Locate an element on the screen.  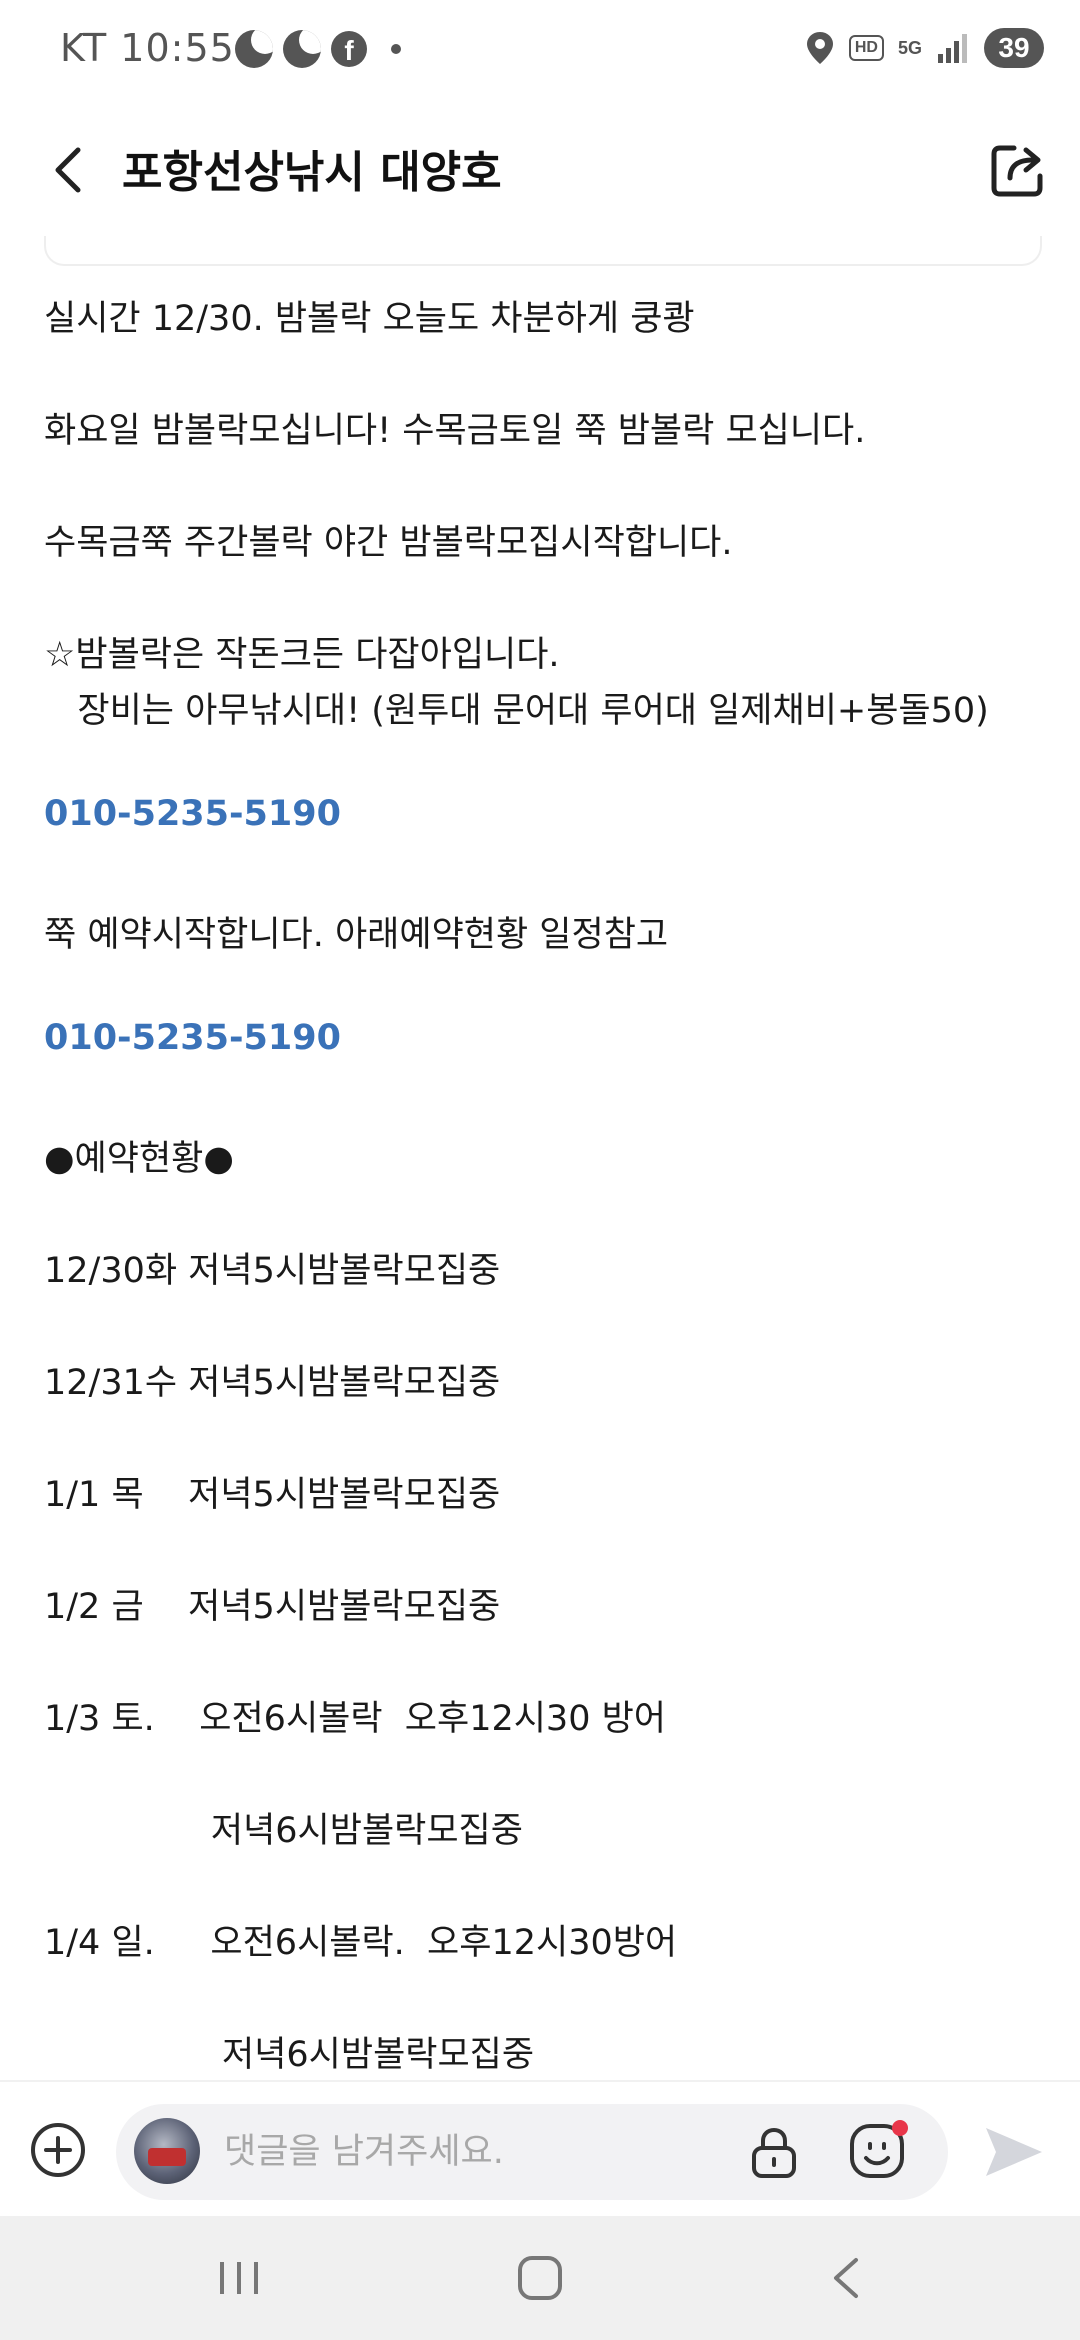
post-line: 장비는 아무낚시대! (원투대 문어대 루어대 일제채비+봉돌50) is located at coordinates (516, 711).